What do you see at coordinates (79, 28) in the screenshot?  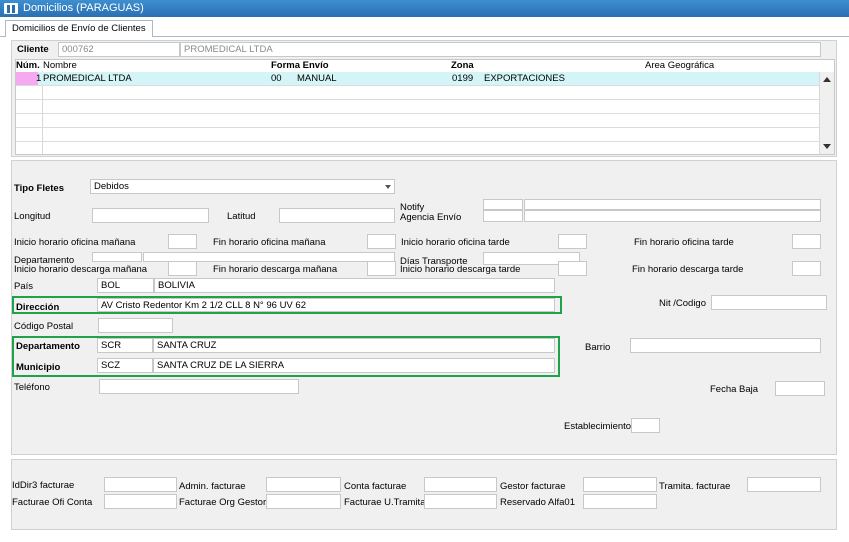 I see `tab-domicilios-envio: Domicilios de Envío de Clientes` at bounding box center [79, 28].